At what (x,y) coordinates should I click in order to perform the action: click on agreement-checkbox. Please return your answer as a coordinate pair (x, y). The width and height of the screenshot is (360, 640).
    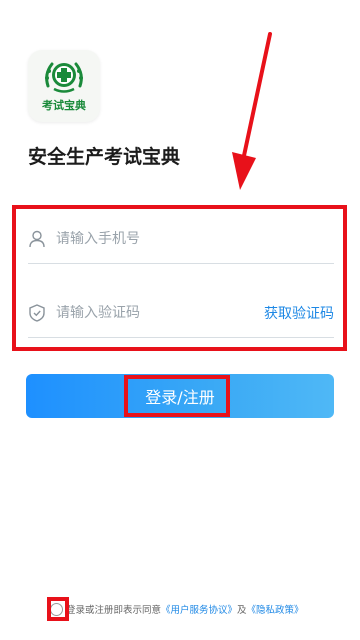
    Looking at the image, I should click on (56, 609).